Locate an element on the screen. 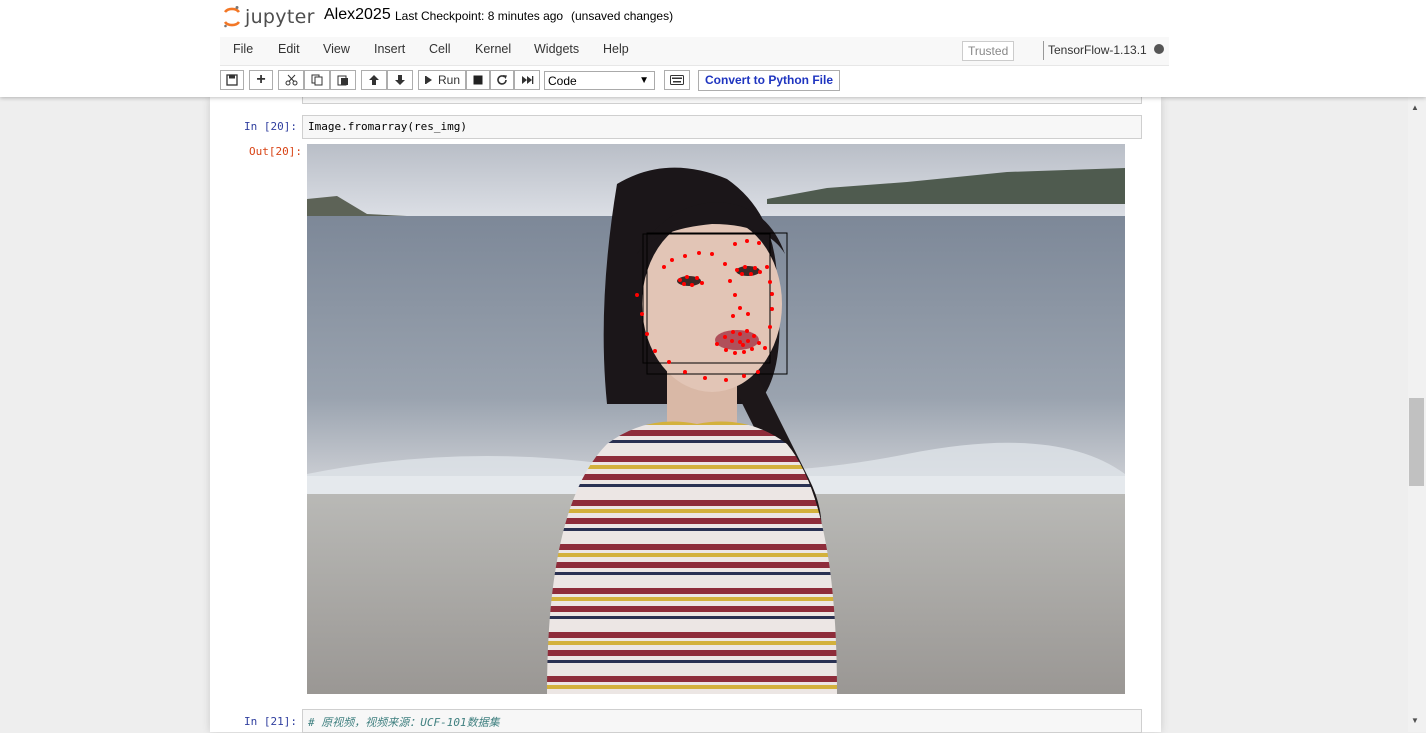 The width and height of the screenshot is (1426, 733). cut-button is located at coordinates (291, 80).